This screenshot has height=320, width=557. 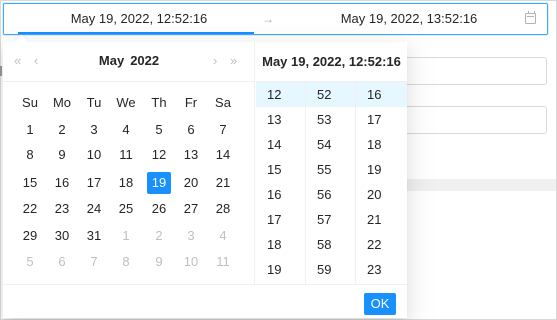 What do you see at coordinates (159, 209) in the screenshot?
I see `day-cell: 26` at bounding box center [159, 209].